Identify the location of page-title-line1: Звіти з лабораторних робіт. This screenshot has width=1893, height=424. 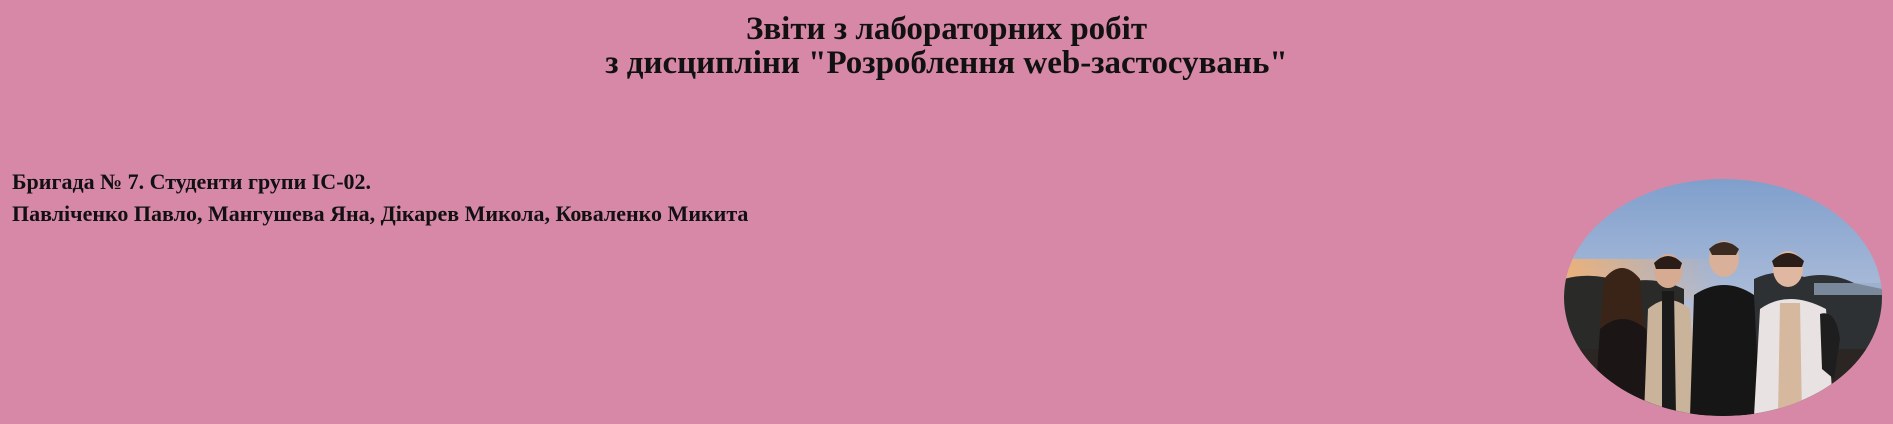
(946, 29).